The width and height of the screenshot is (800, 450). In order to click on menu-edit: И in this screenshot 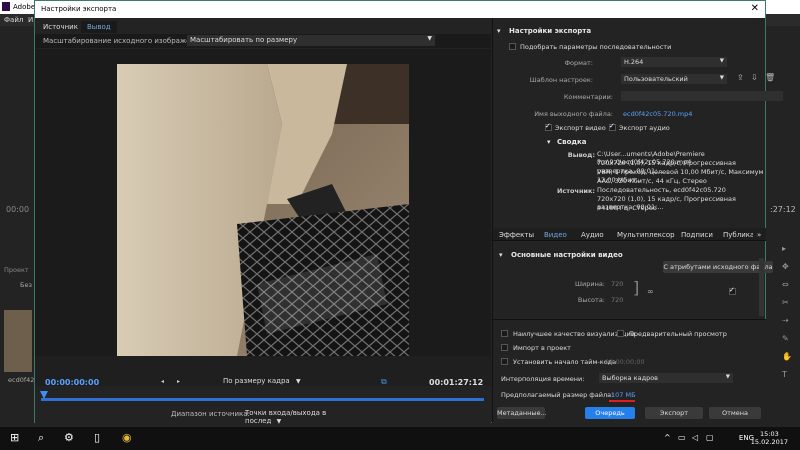, I will do `click(30, 20)`.